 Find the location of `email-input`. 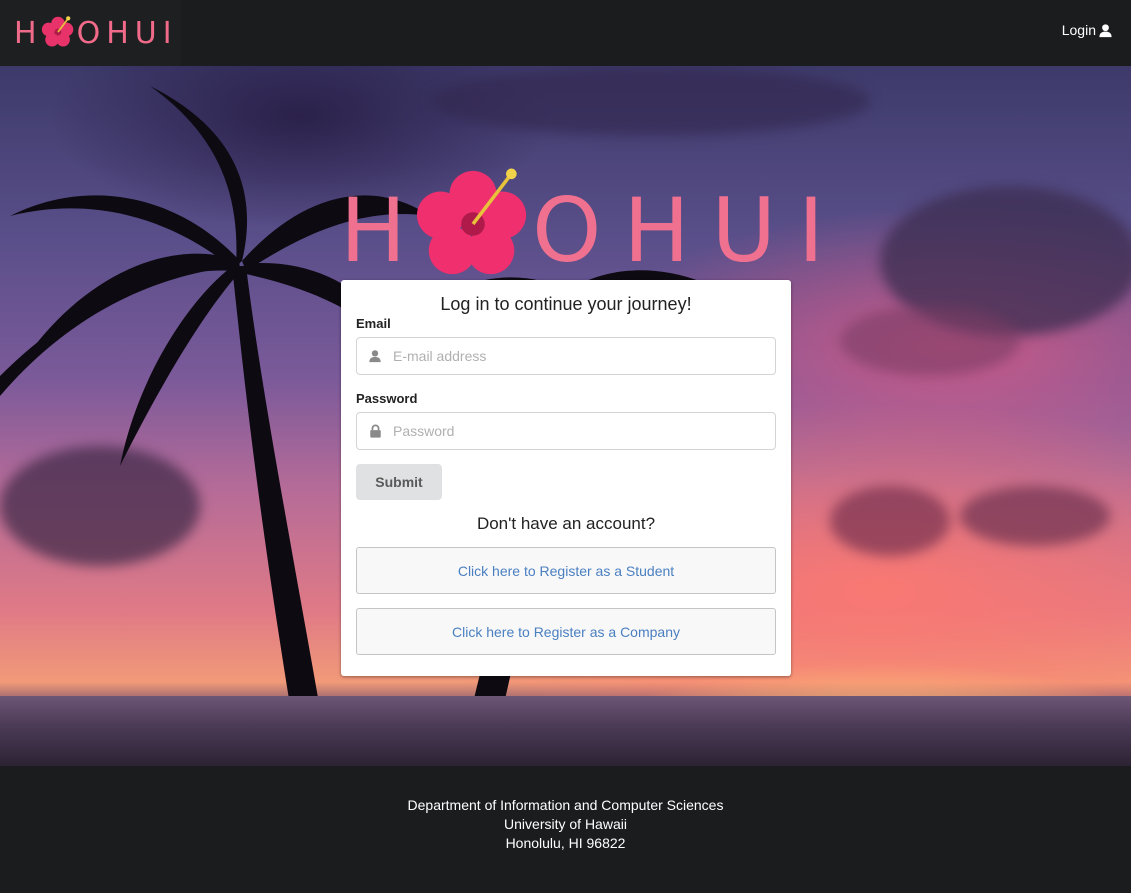

email-input is located at coordinates (578, 356).